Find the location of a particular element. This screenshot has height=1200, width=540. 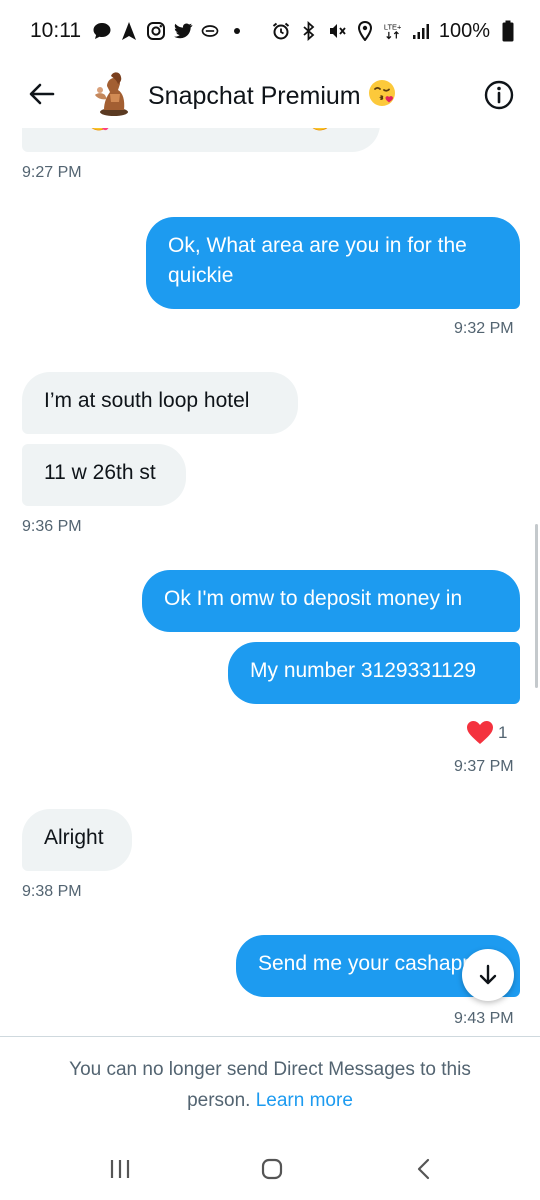

message-timestamp: 9:38 PM is located at coordinates (52, 891).